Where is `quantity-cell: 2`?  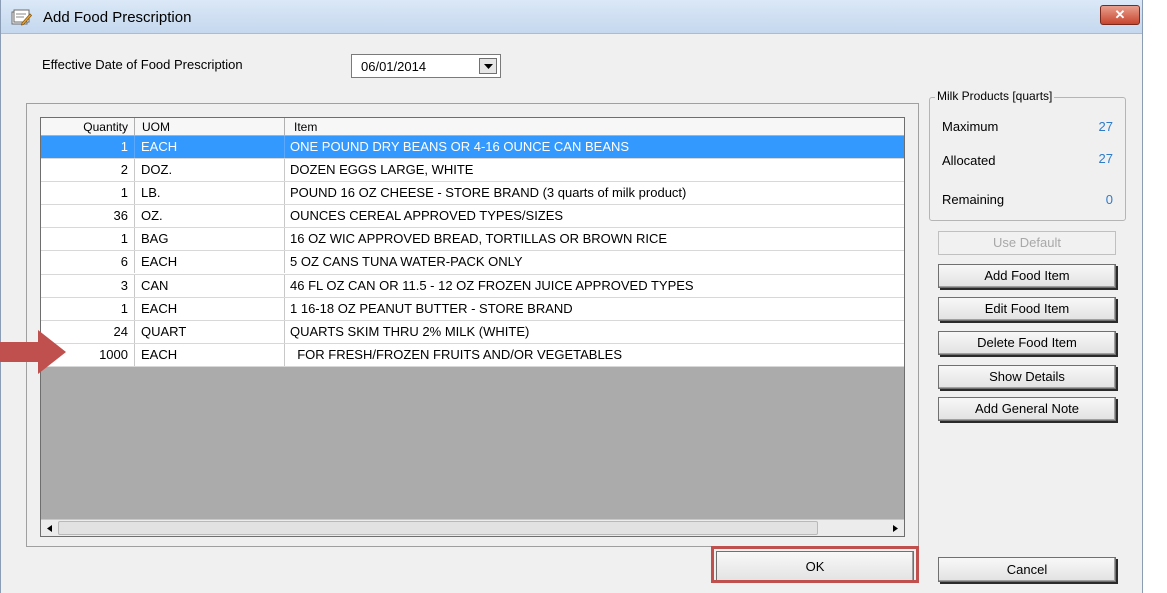
quantity-cell: 2 is located at coordinates (88, 170).